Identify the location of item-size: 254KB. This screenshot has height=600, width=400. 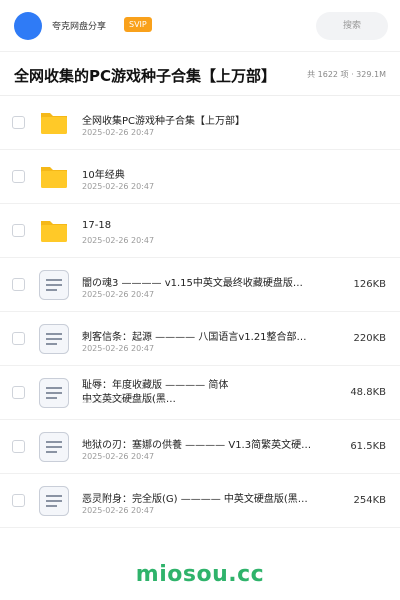
(369, 500).